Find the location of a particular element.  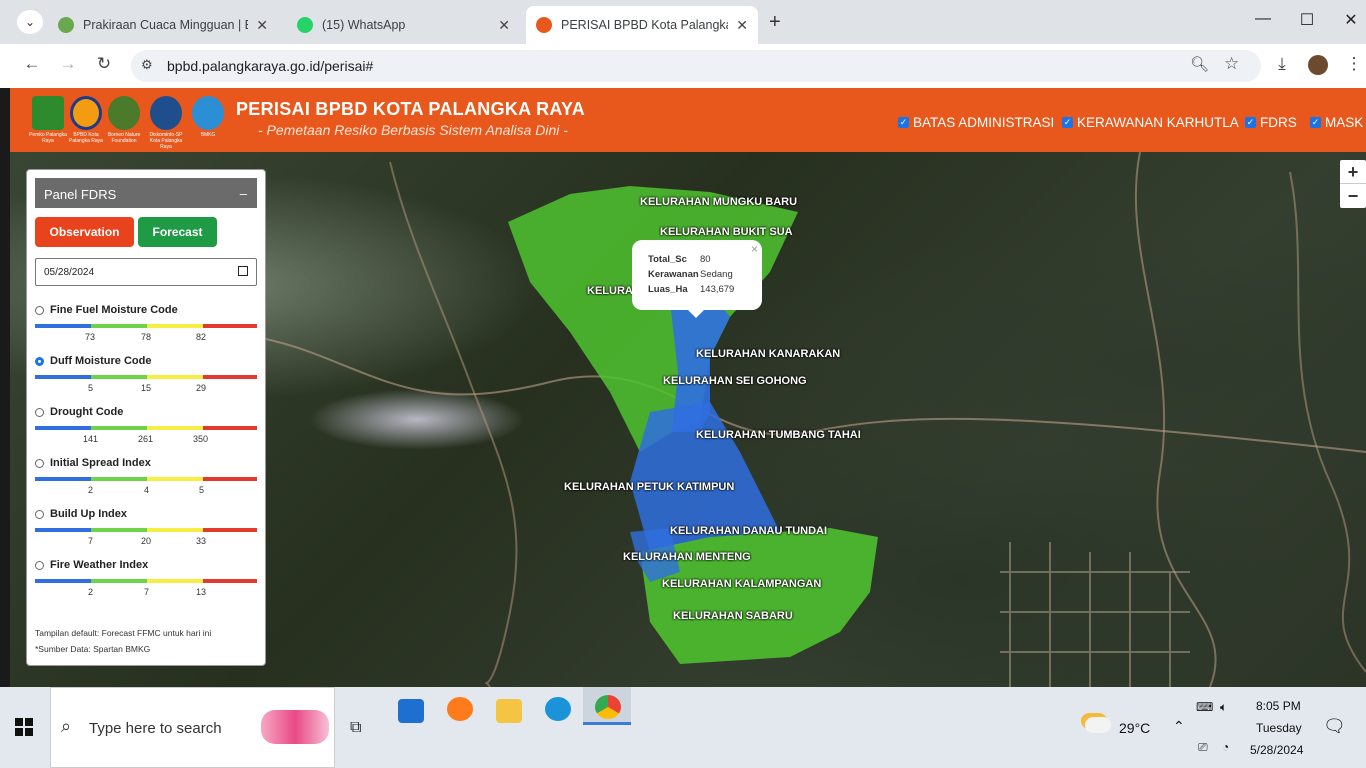

search-highlight-icon is located at coordinates (295, 727).